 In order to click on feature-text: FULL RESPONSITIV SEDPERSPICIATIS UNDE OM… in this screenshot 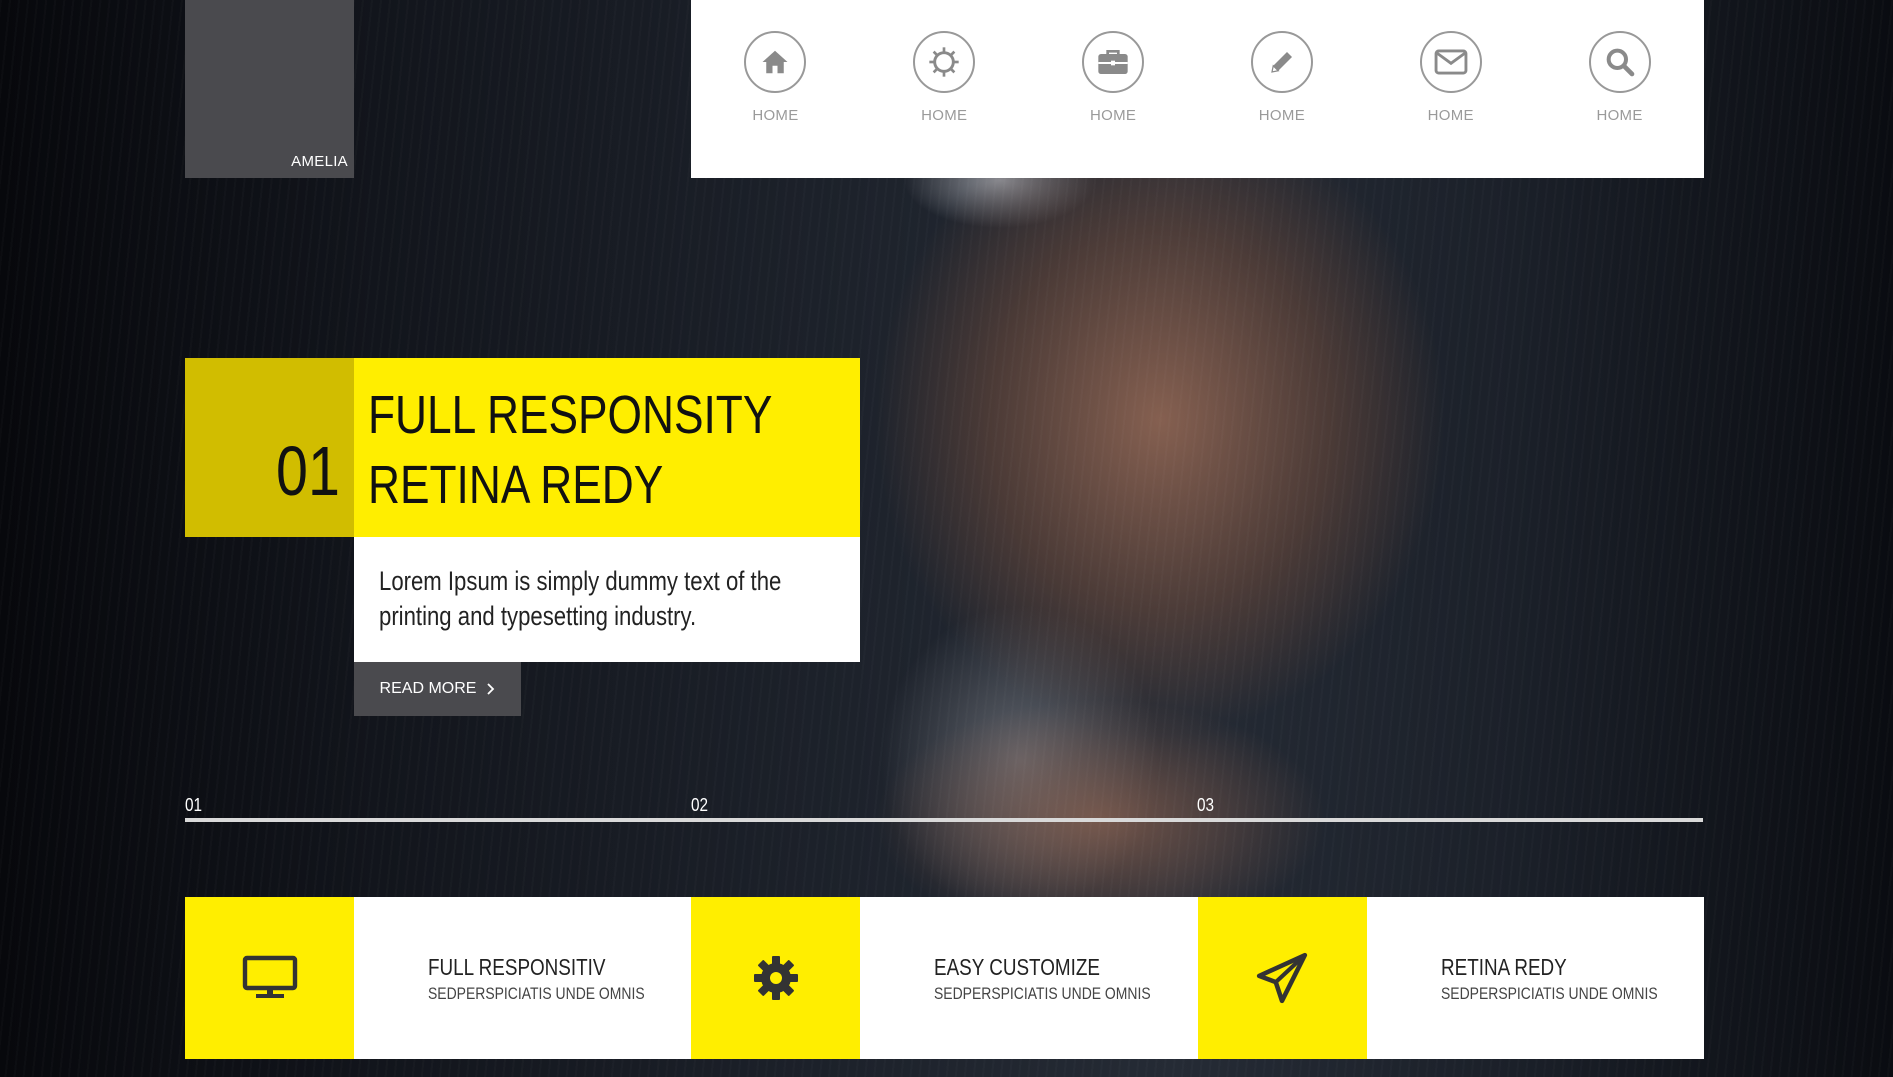, I will do `click(523, 978)`.